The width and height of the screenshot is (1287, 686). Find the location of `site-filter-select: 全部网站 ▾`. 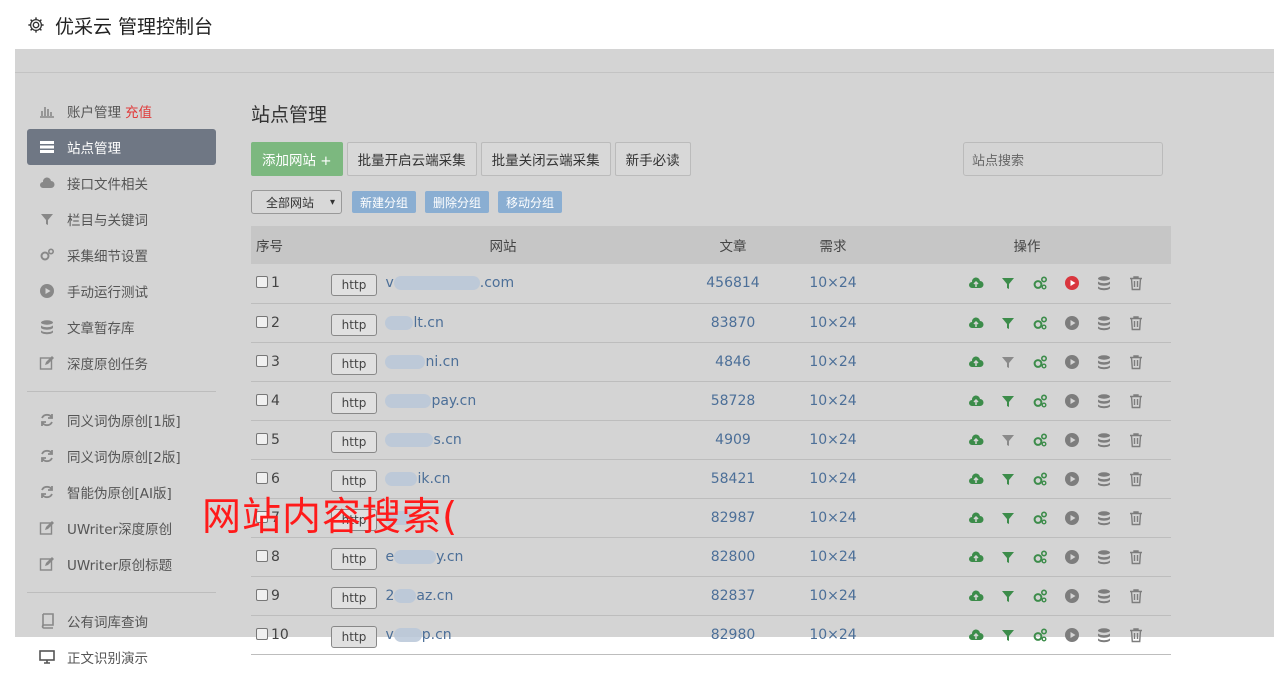

site-filter-select: 全部网站 ▾ is located at coordinates (296, 202).